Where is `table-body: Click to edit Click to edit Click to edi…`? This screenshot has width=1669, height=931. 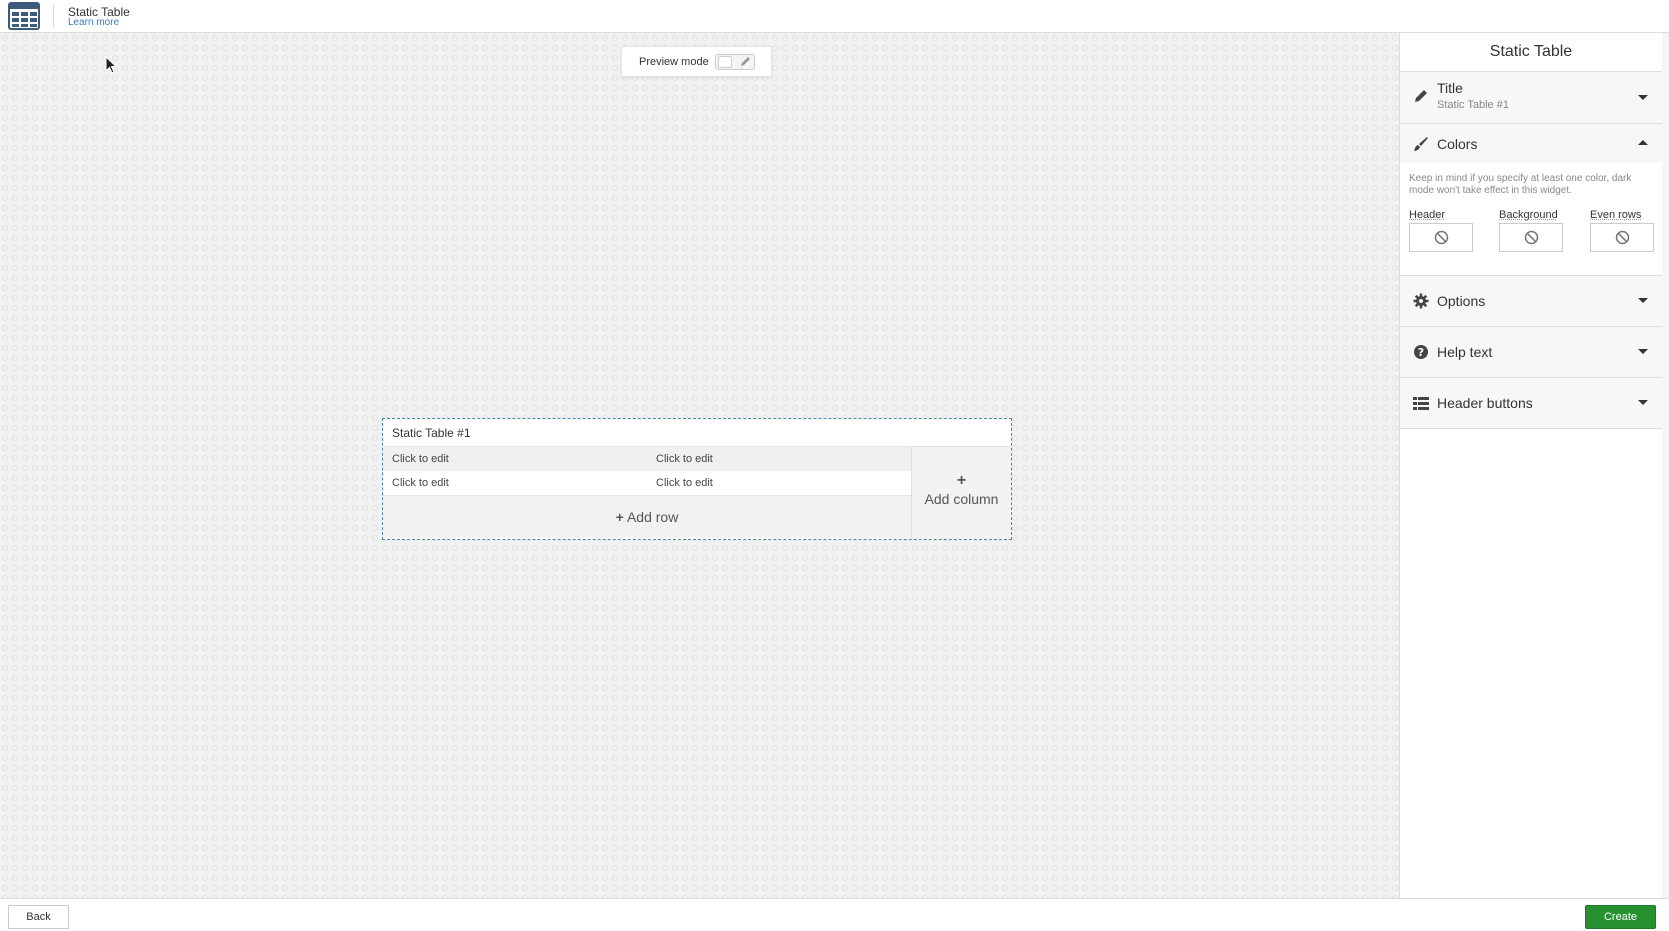
table-body: Click to edit Click to edit Click to edi… is located at coordinates (647, 493).